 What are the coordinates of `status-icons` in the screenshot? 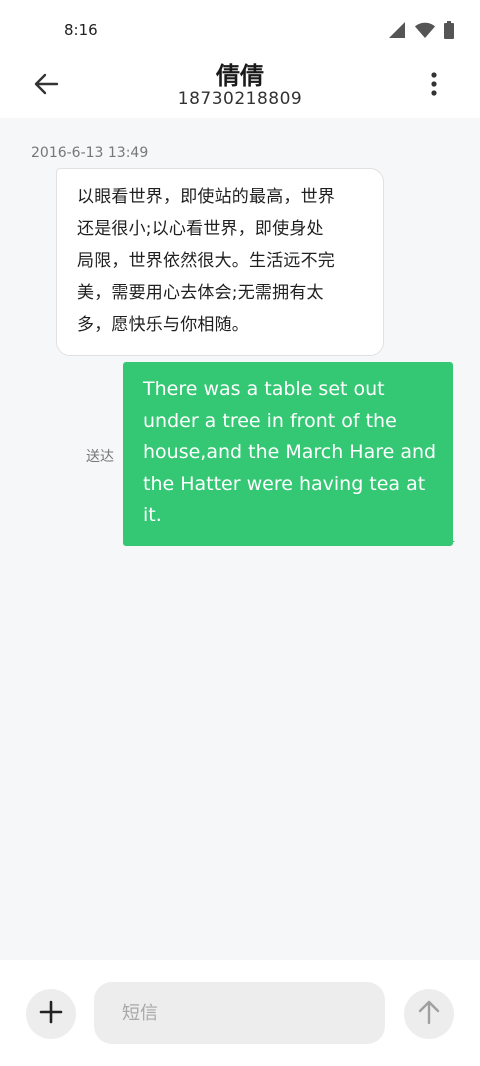 It's located at (421, 32).